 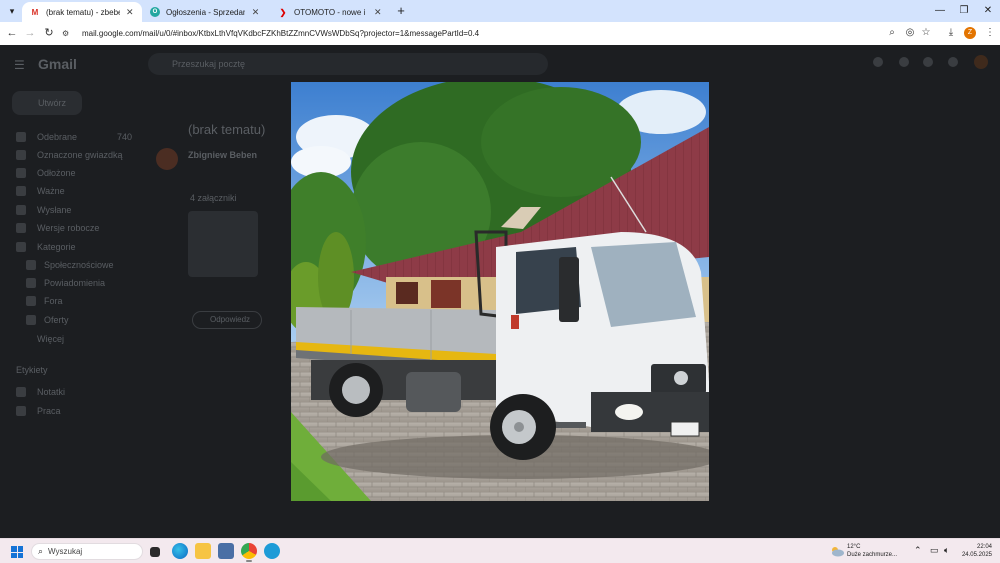 What do you see at coordinates (407, 293) in the screenshot?
I see `house-window` at bounding box center [407, 293].